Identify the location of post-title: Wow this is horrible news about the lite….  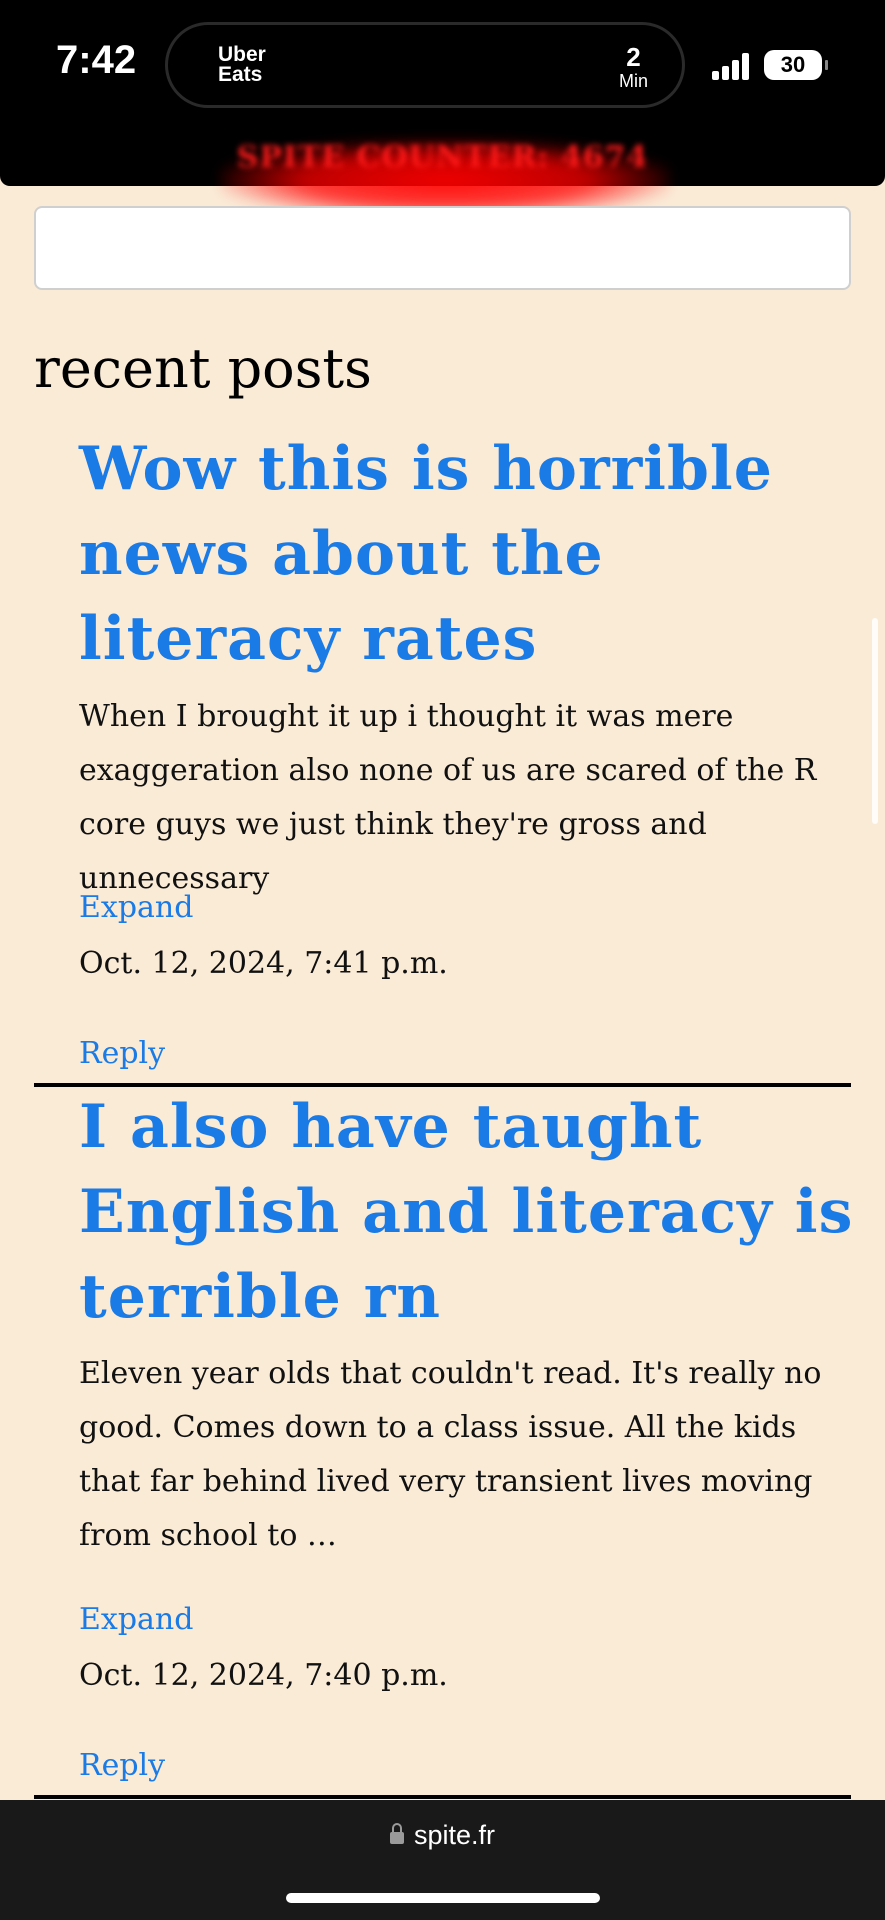
(469, 554).